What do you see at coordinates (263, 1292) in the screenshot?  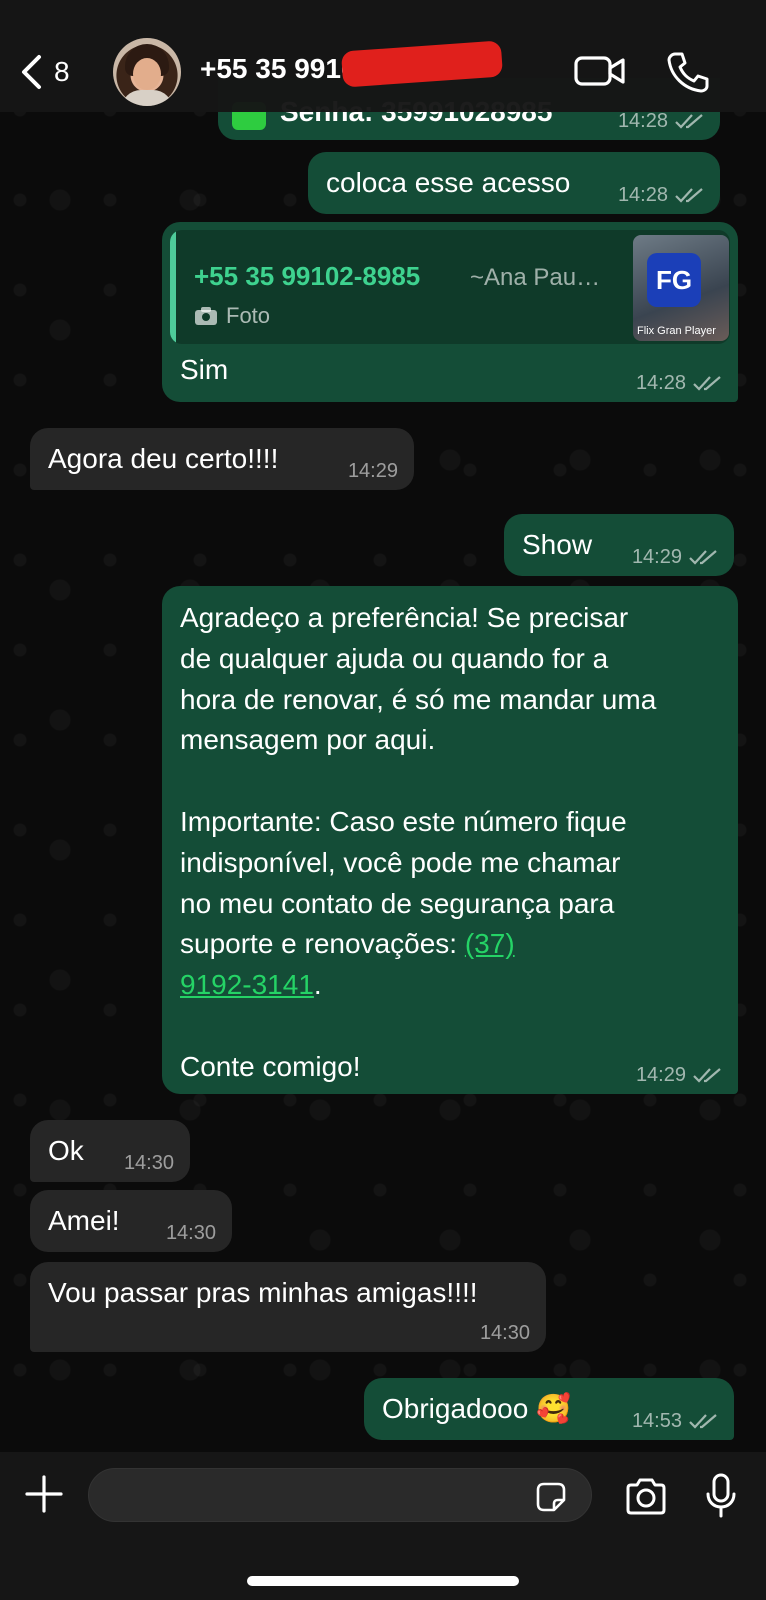 I see `message-text: Vou passar pras minhas amigas!!!!` at bounding box center [263, 1292].